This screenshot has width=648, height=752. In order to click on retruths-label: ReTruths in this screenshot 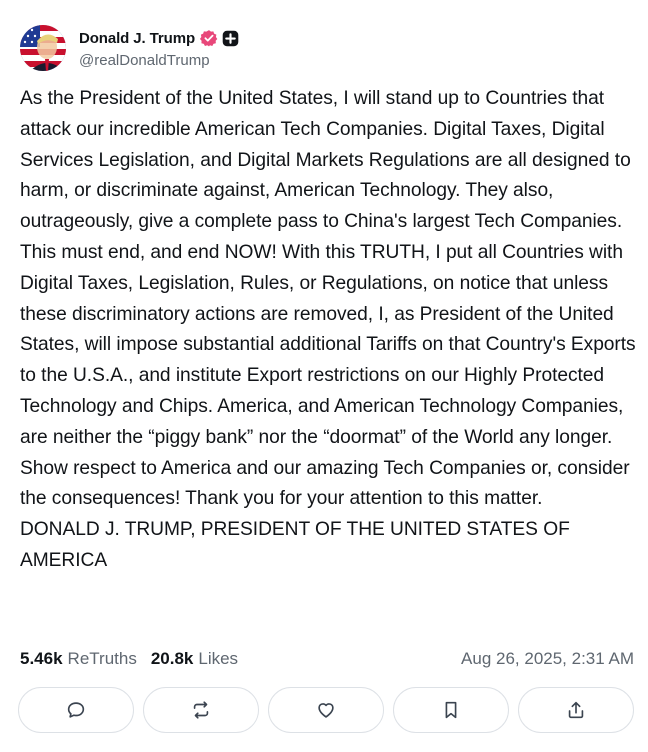, I will do `click(102, 658)`.